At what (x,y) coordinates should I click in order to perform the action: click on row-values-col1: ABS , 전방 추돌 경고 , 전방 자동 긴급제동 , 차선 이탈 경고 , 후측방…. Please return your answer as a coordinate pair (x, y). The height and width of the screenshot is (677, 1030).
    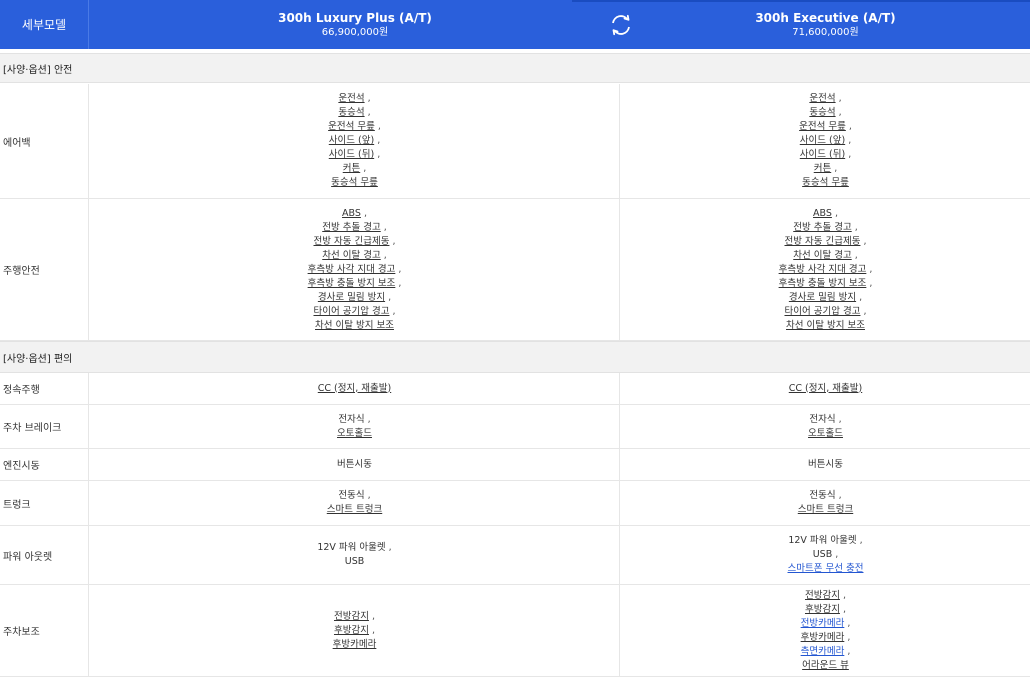
    Looking at the image, I should click on (355, 269).